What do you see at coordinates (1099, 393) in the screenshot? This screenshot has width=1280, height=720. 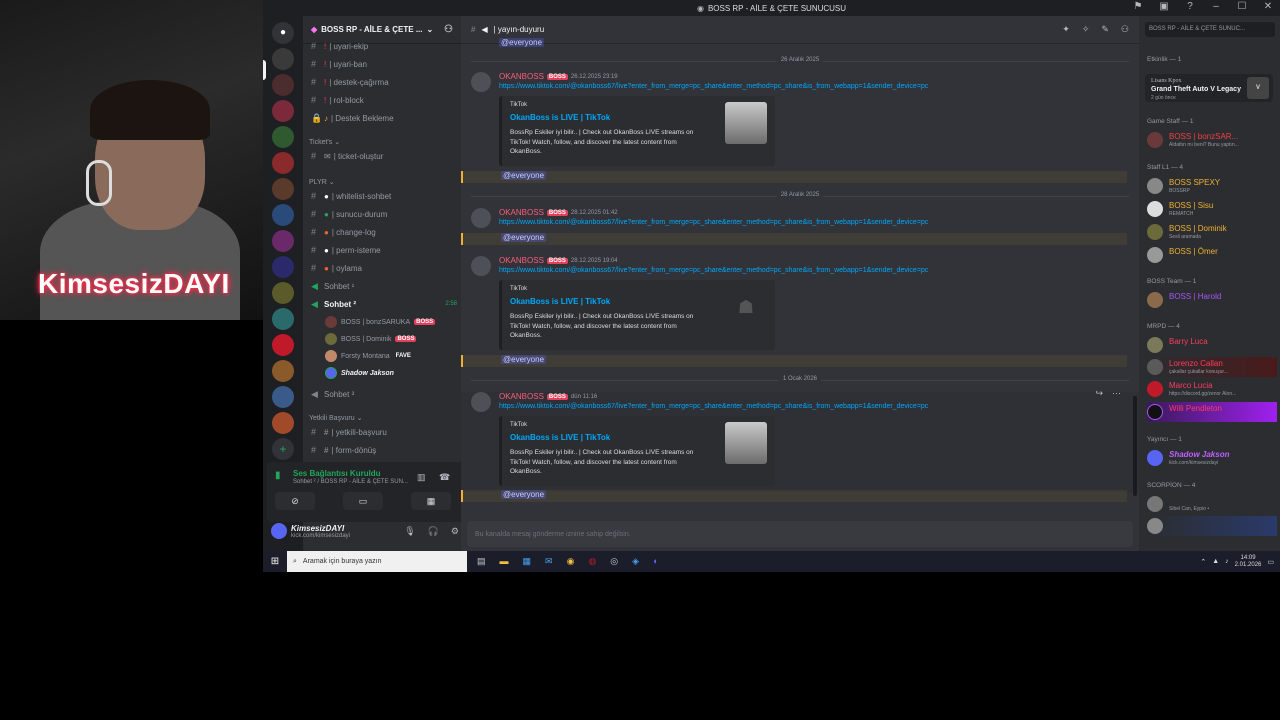 I see `share-icon: ↪` at bounding box center [1099, 393].